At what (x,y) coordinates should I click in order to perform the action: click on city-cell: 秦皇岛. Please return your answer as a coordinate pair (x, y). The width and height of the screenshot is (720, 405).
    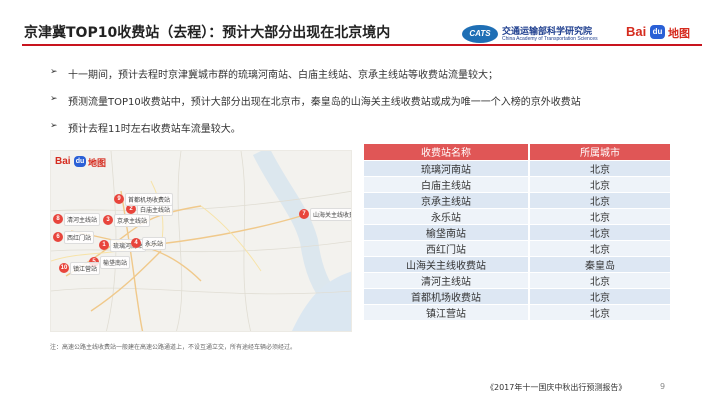
    Looking at the image, I should click on (599, 263).